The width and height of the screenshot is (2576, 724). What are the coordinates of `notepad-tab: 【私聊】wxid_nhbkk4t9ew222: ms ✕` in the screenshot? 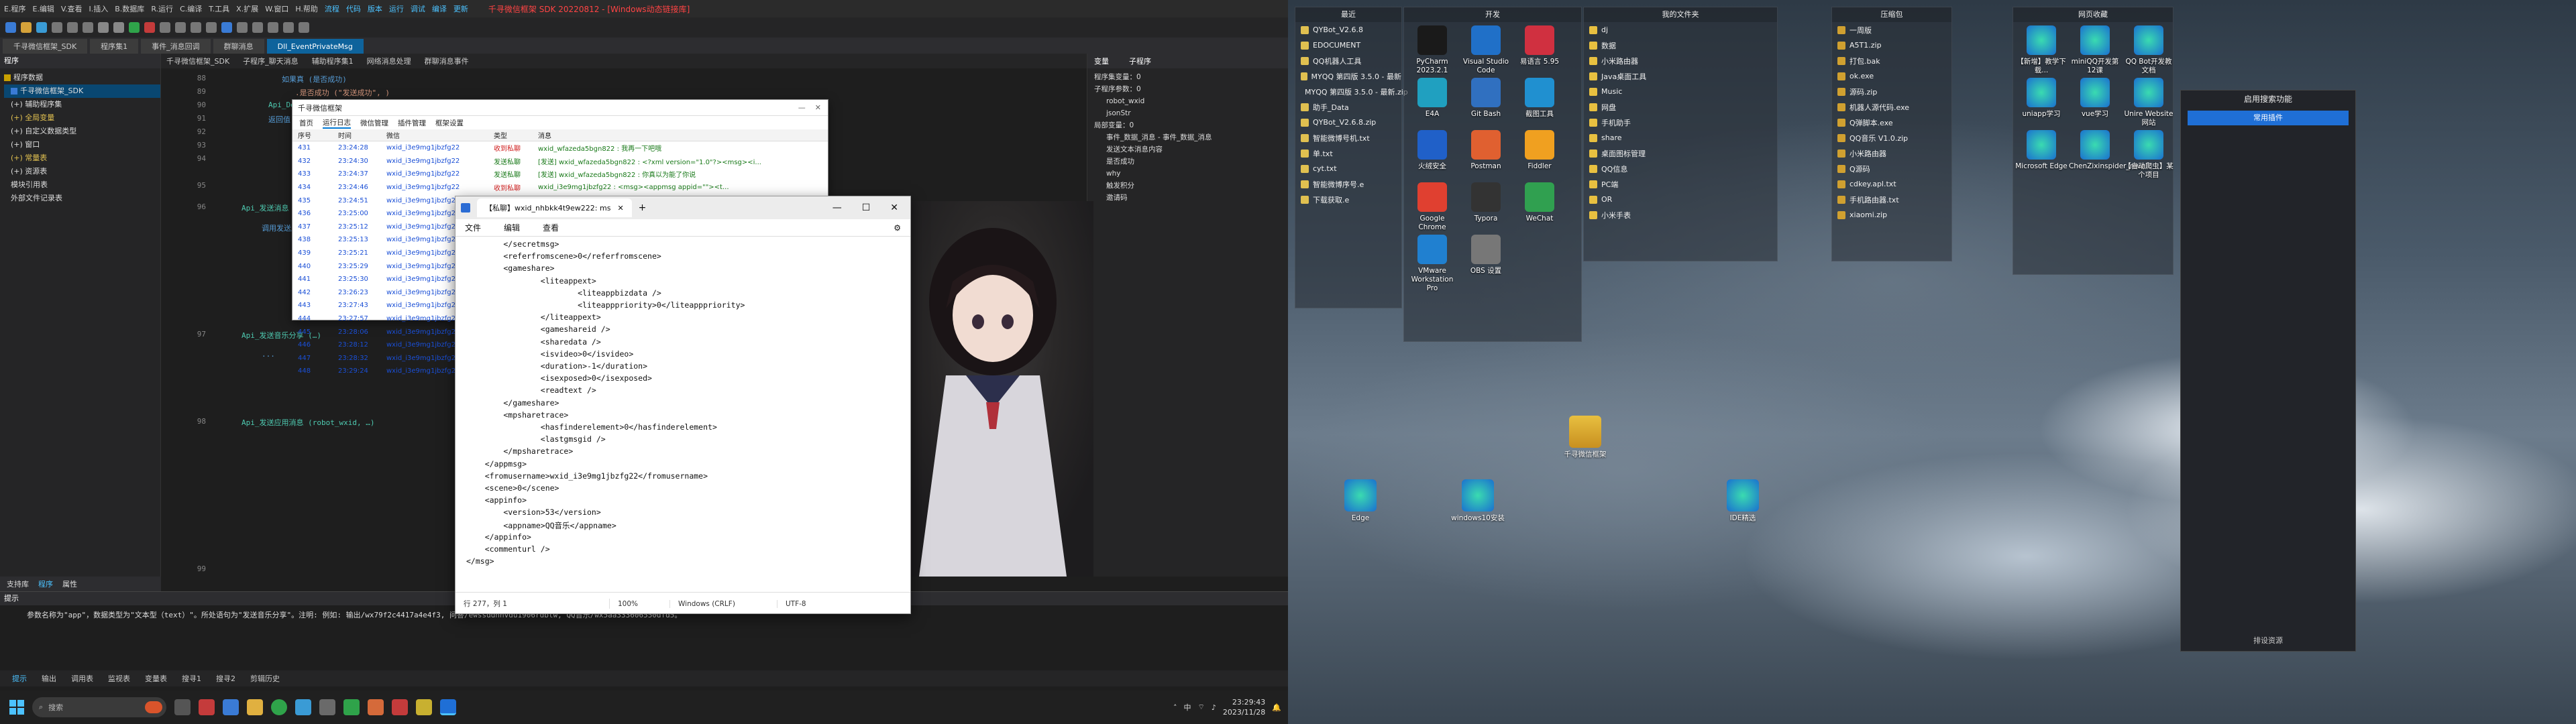 It's located at (554, 207).